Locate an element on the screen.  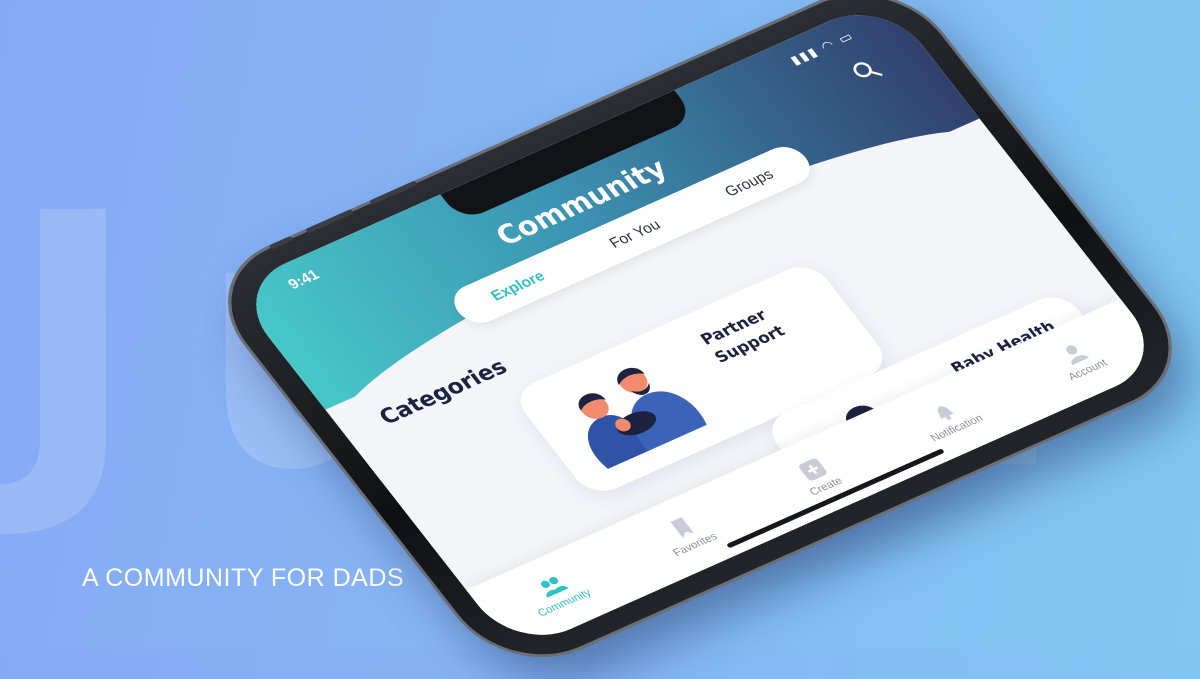
tab-explore: Explore is located at coordinates (517, 286).